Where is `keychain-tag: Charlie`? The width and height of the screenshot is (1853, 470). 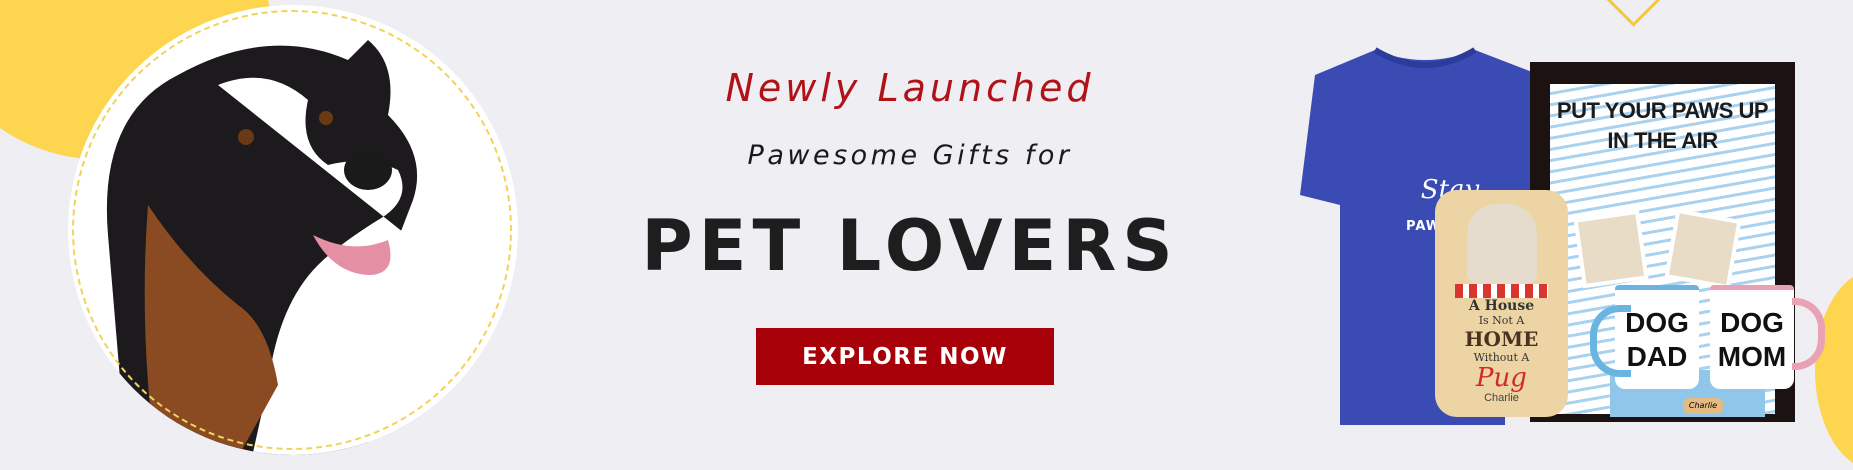
keychain-tag: Charlie is located at coordinates (1703, 406).